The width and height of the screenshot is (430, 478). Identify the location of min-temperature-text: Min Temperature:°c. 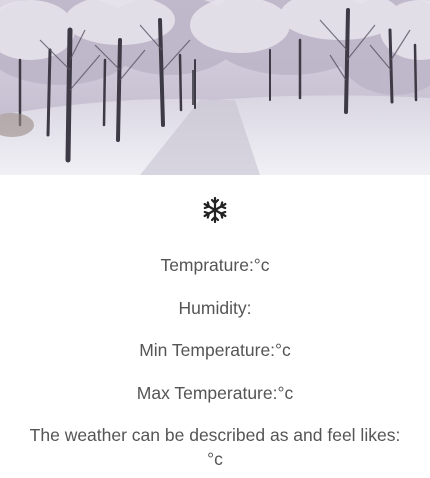
(215, 350).